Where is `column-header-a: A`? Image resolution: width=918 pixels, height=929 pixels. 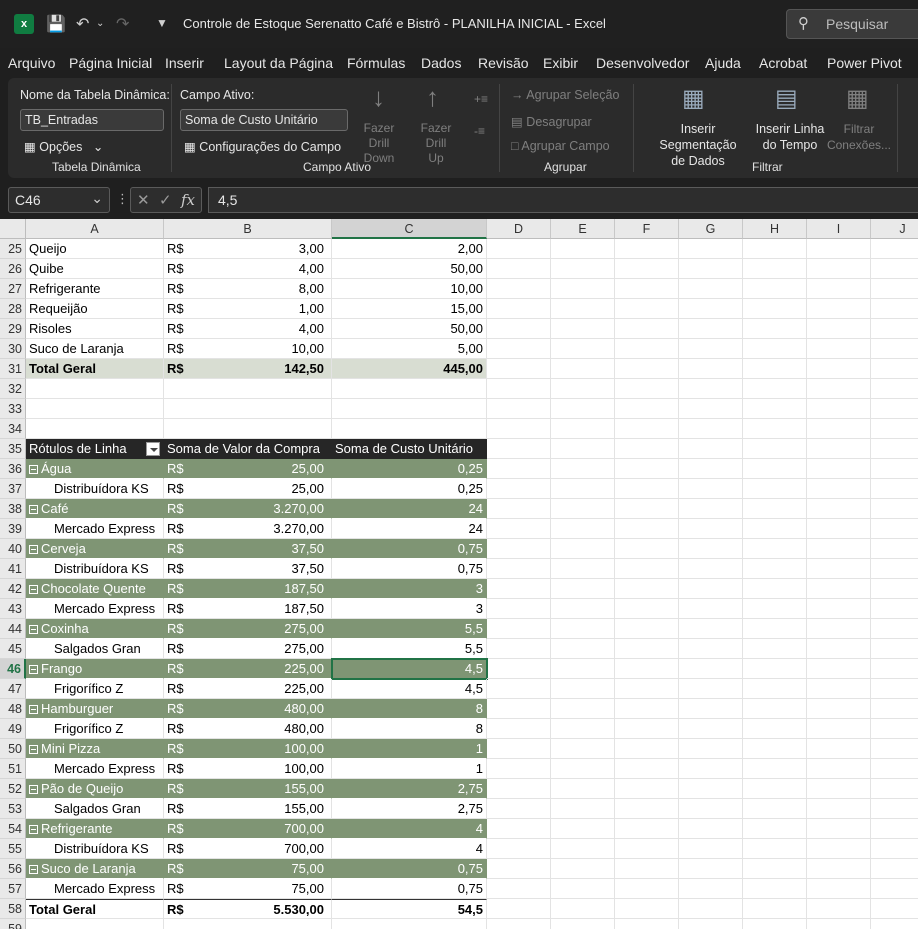
column-header-a: A is located at coordinates (95, 229).